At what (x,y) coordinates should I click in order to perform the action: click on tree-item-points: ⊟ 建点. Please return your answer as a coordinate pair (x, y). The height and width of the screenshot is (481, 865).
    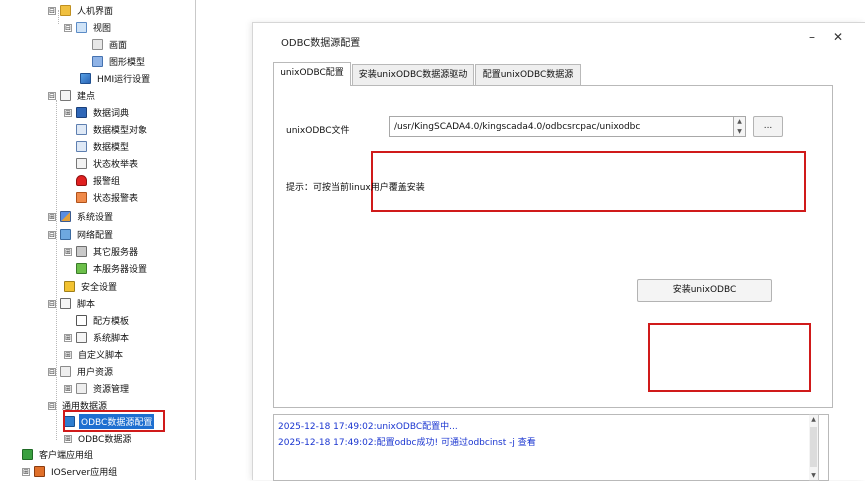
    Looking at the image, I should click on (72, 95).